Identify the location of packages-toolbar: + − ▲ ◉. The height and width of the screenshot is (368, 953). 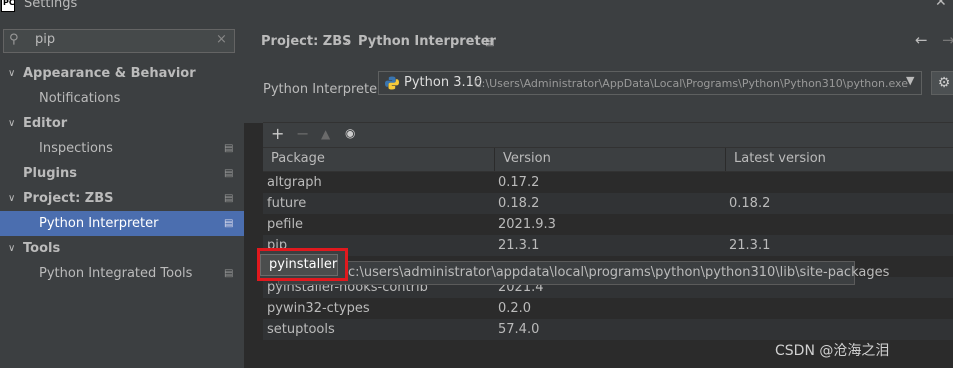
(608, 134).